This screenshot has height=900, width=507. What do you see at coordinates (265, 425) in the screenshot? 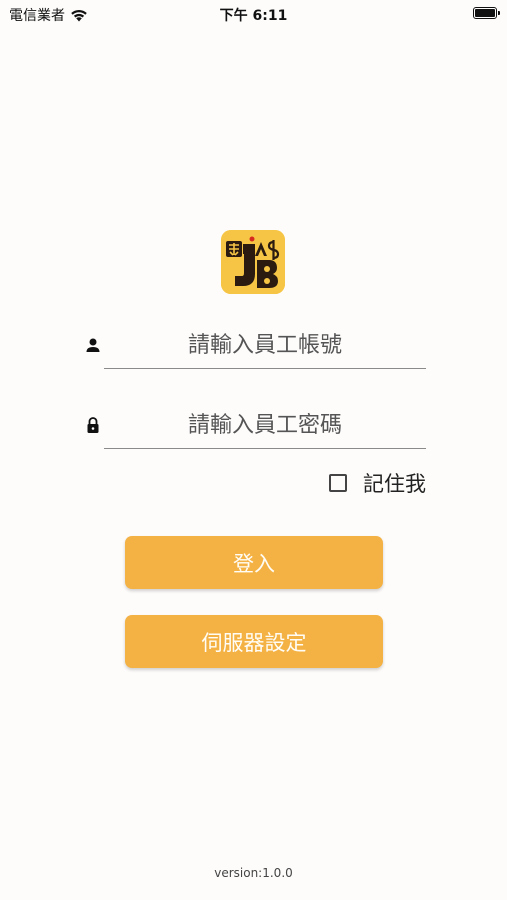
I see `password-input` at bounding box center [265, 425].